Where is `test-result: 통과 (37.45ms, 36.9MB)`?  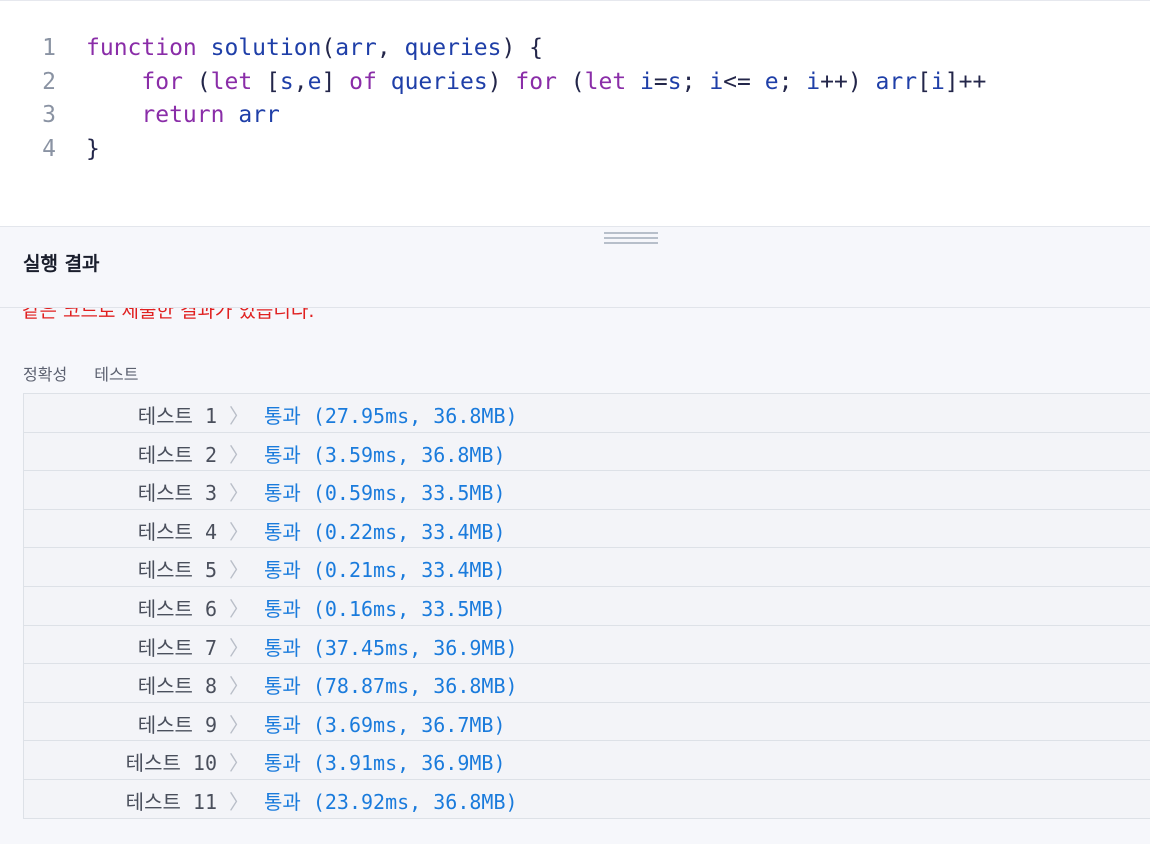 test-result: 통과 (37.45ms, 36.9MB) is located at coordinates (391, 647).